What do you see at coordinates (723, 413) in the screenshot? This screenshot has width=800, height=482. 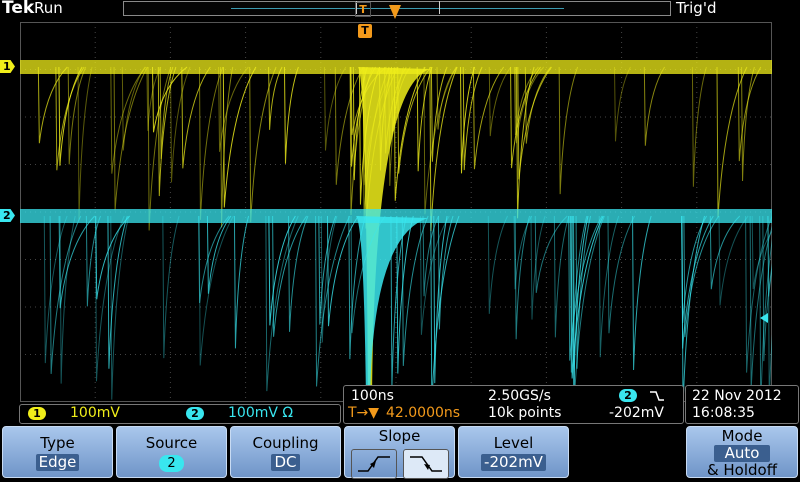 I see `time: 16:08:35` at bounding box center [723, 413].